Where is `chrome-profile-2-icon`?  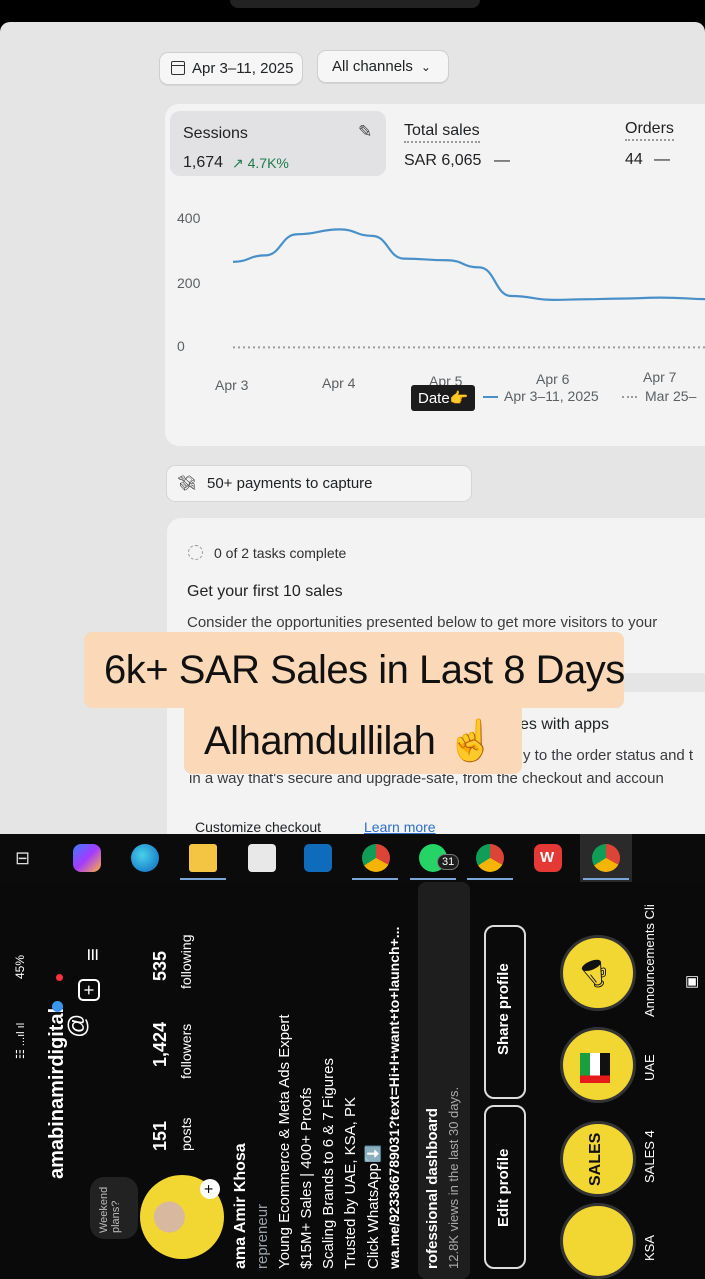
chrome-profile-2-icon is located at coordinates (606, 858).